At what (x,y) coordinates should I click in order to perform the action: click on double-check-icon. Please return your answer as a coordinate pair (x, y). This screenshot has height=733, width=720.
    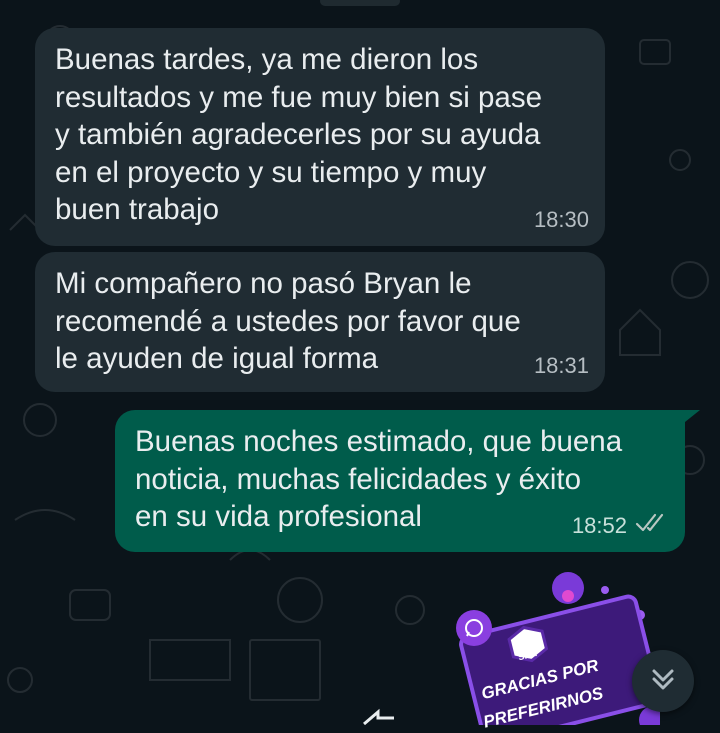
    Looking at the image, I should click on (652, 526).